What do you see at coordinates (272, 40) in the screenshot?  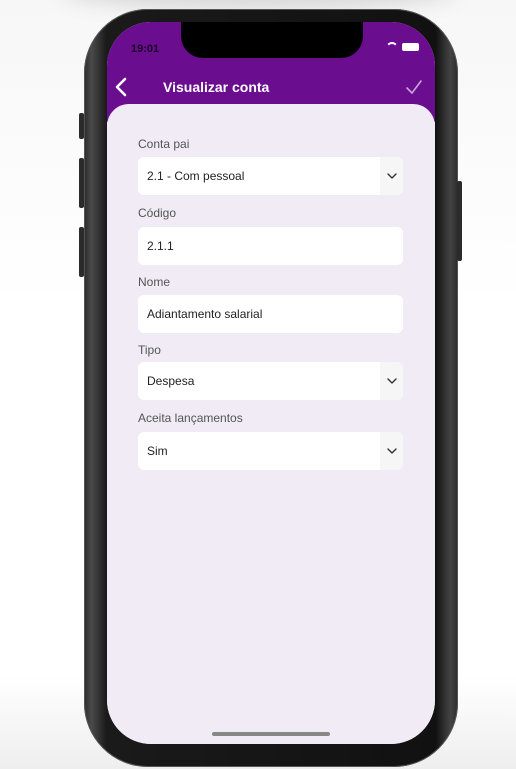 I see `notch` at bounding box center [272, 40].